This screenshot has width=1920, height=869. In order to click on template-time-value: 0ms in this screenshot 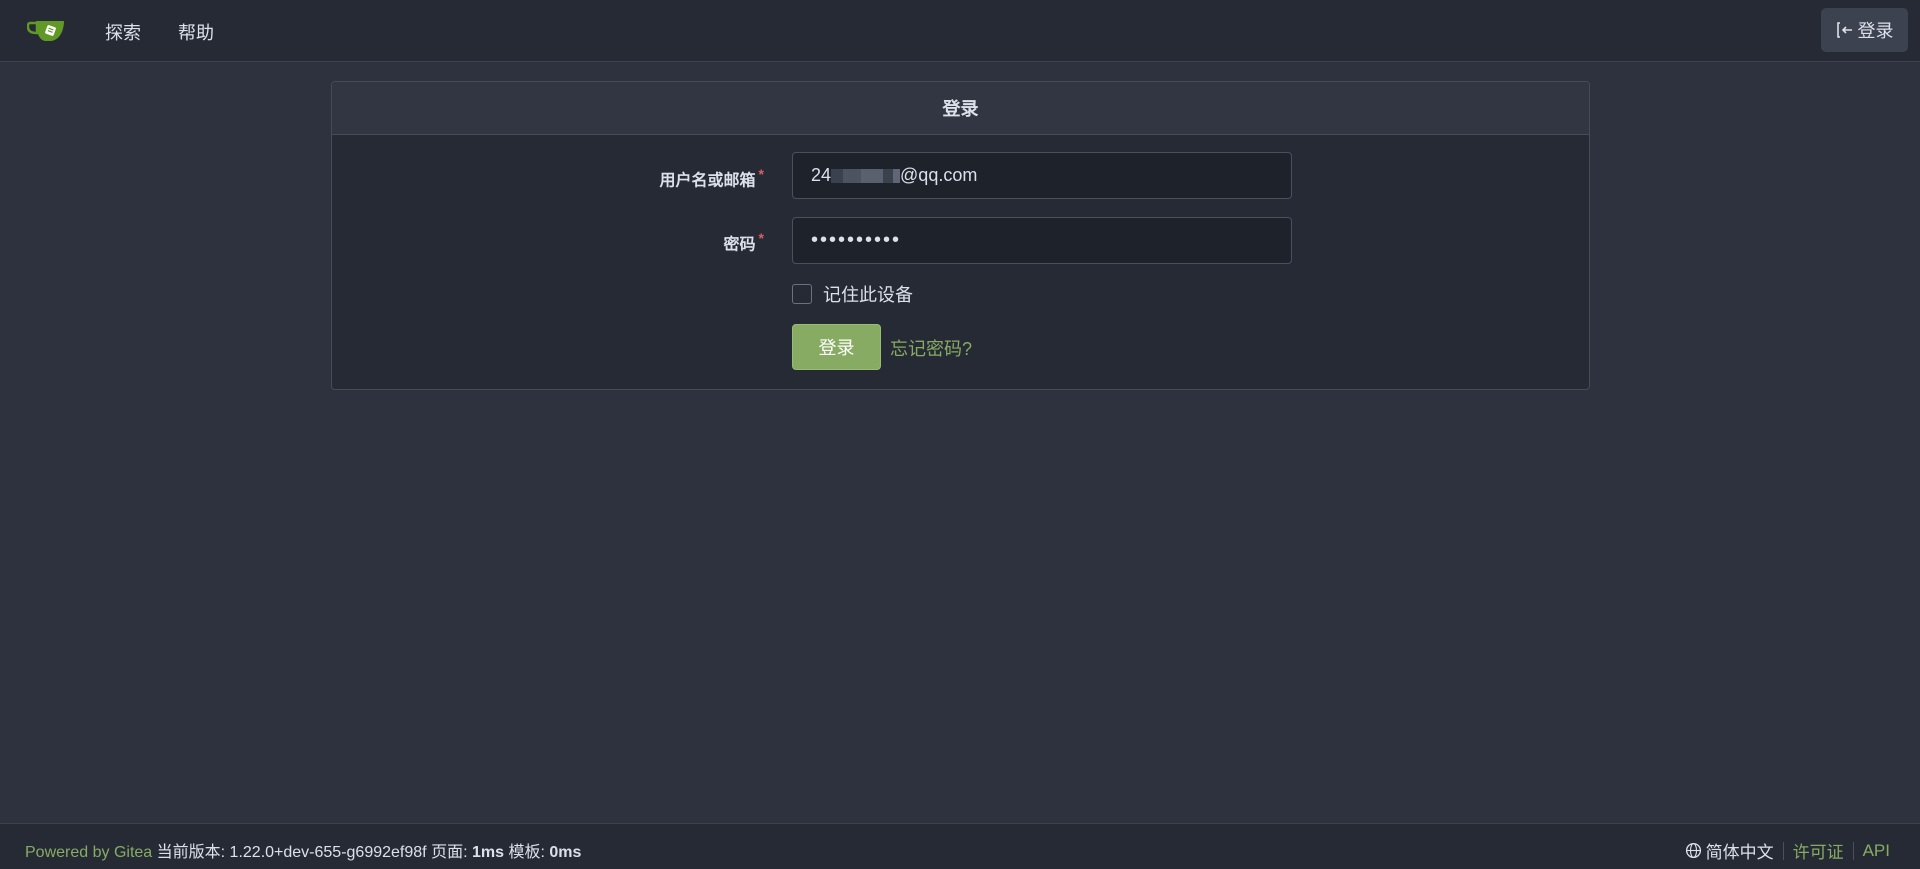, I will do `click(565, 852)`.